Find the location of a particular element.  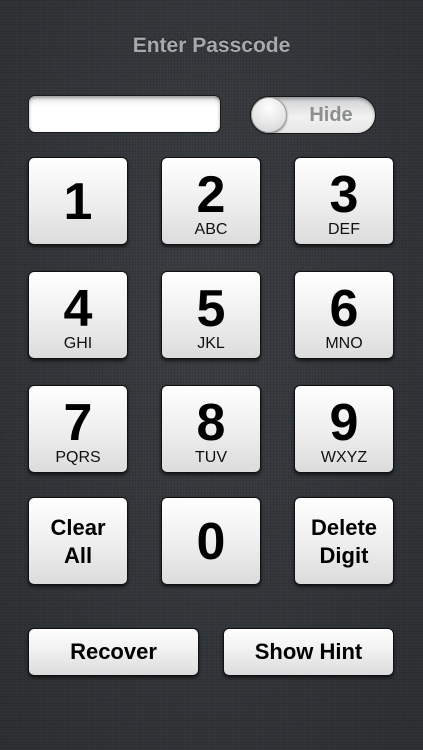

key-digit: 0 is located at coordinates (211, 542).